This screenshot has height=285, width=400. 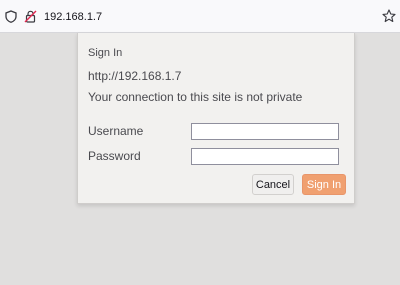 I want to click on password-input, so click(x=265, y=156).